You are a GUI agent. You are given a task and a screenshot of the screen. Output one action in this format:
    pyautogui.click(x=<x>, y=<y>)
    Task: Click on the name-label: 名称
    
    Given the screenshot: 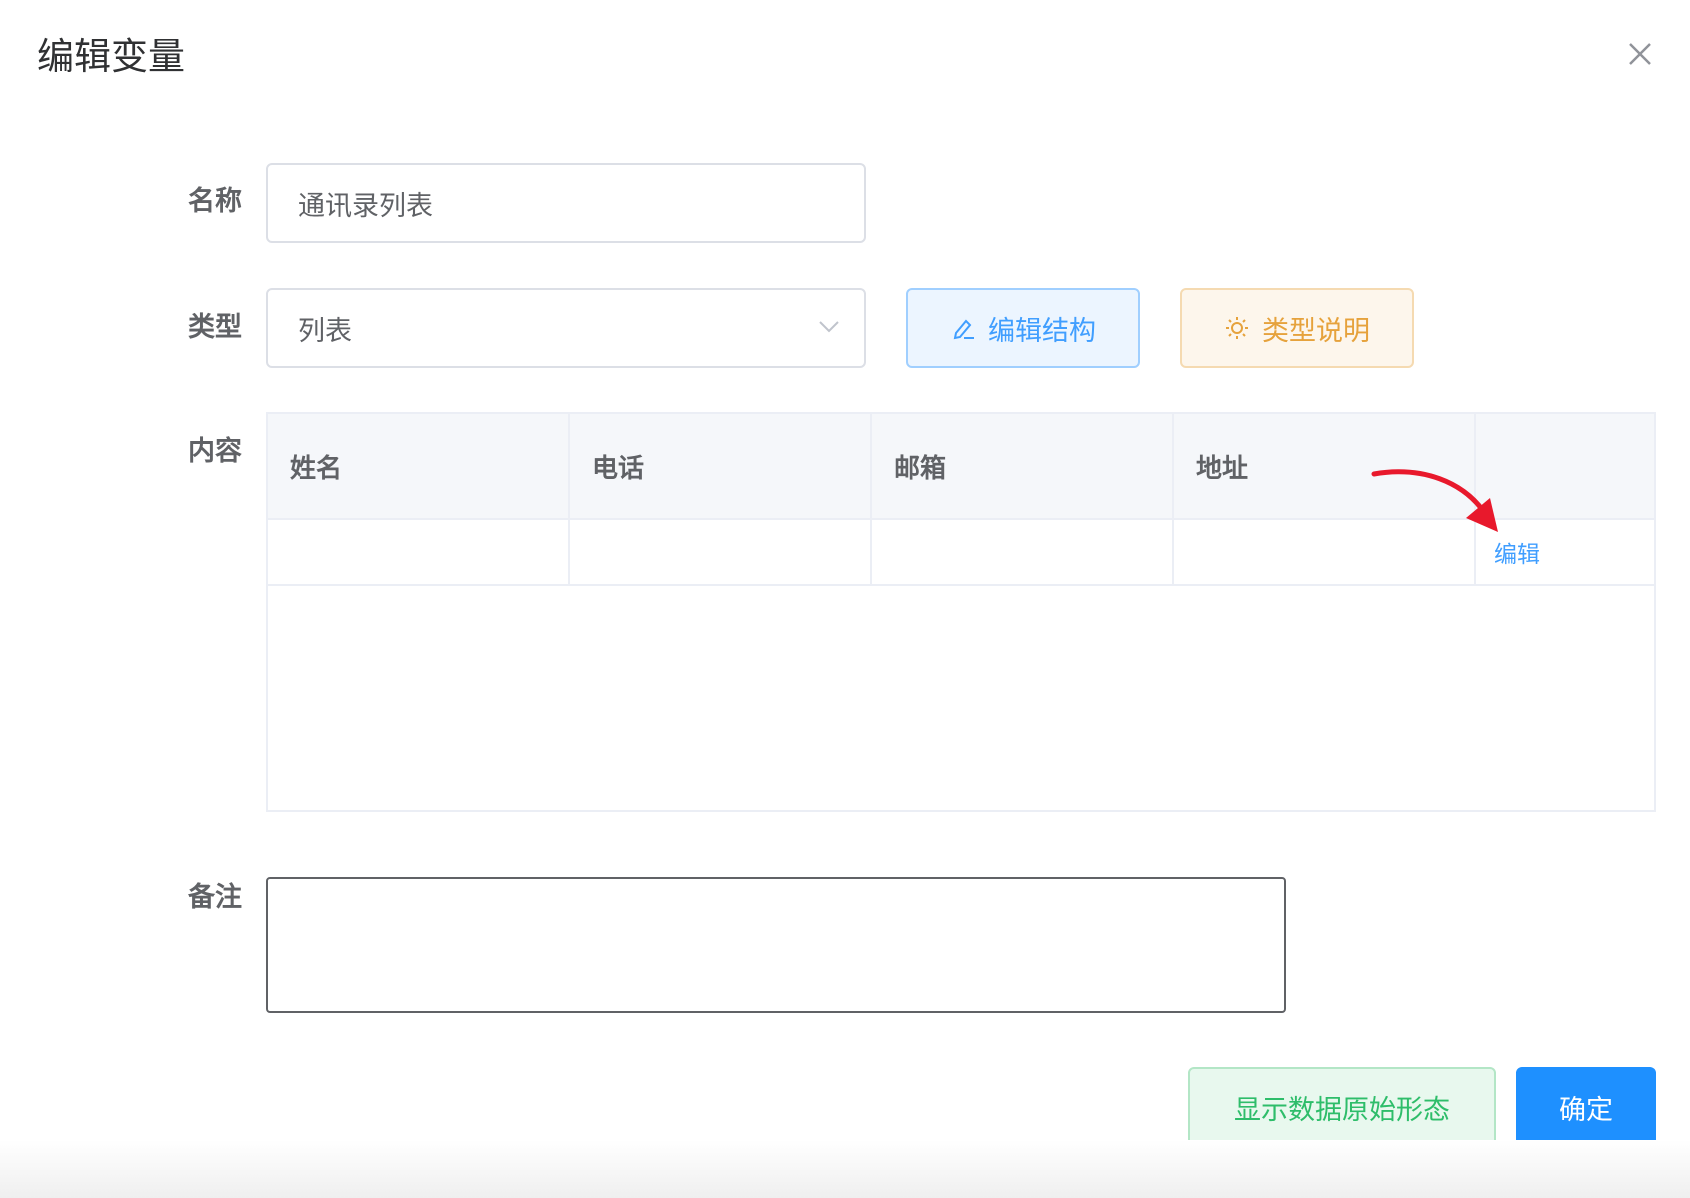 What is the action you would take?
    pyautogui.click(x=215, y=201)
    